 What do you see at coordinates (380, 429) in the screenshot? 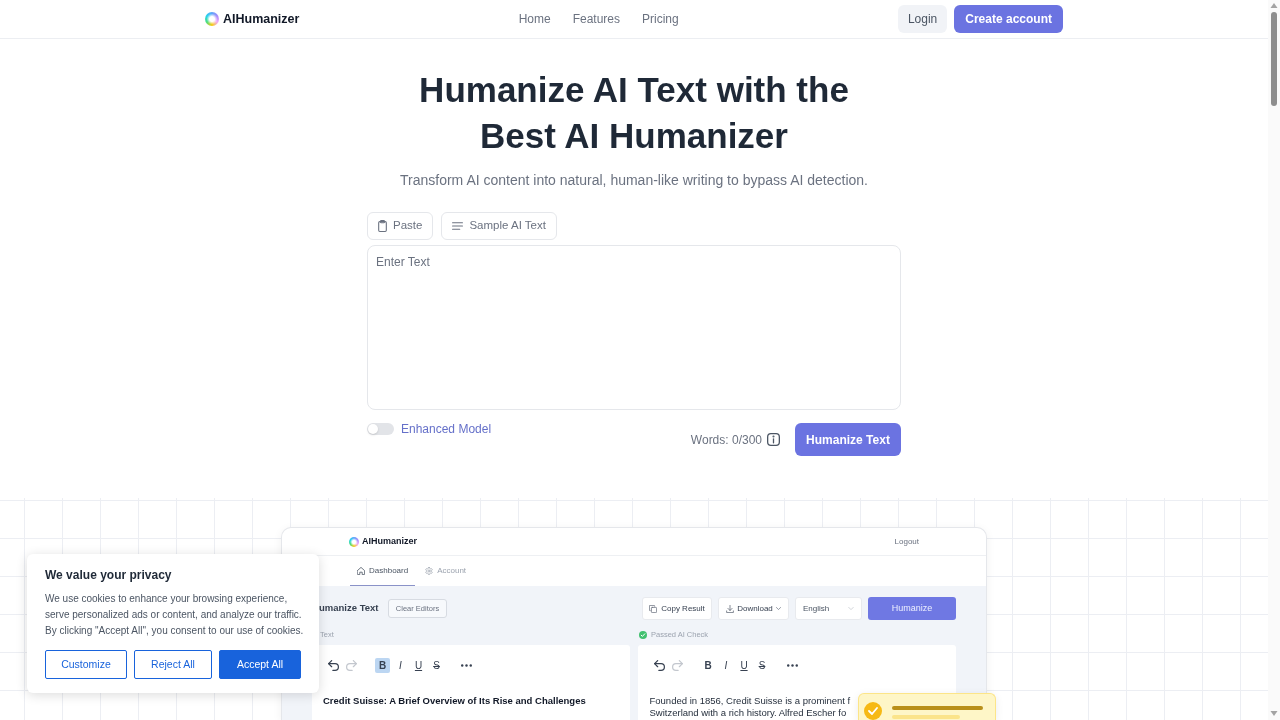
I see `enhanced-model-toggle` at bounding box center [380, 429].